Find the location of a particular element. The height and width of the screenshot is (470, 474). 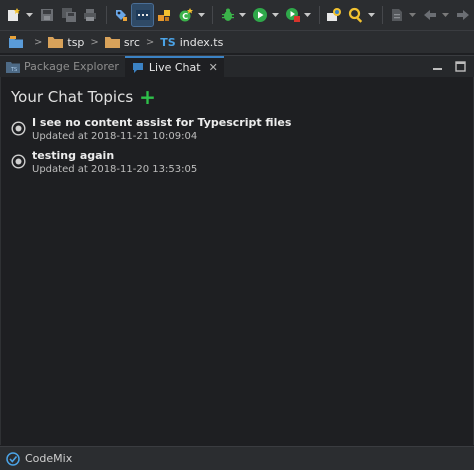

typescript-file-icon: TS is located at coordinates (168, 42).